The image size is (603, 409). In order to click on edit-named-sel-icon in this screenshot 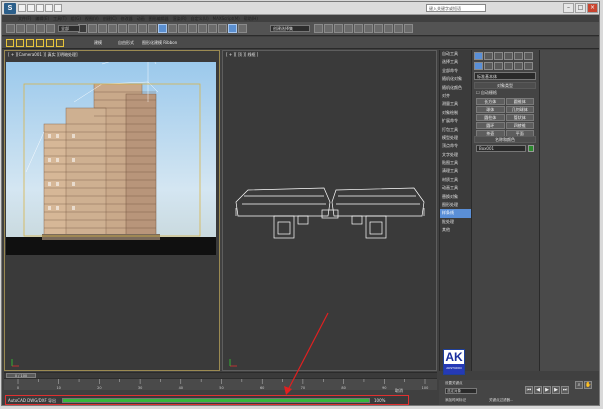, I will do `click(242, 28)`.